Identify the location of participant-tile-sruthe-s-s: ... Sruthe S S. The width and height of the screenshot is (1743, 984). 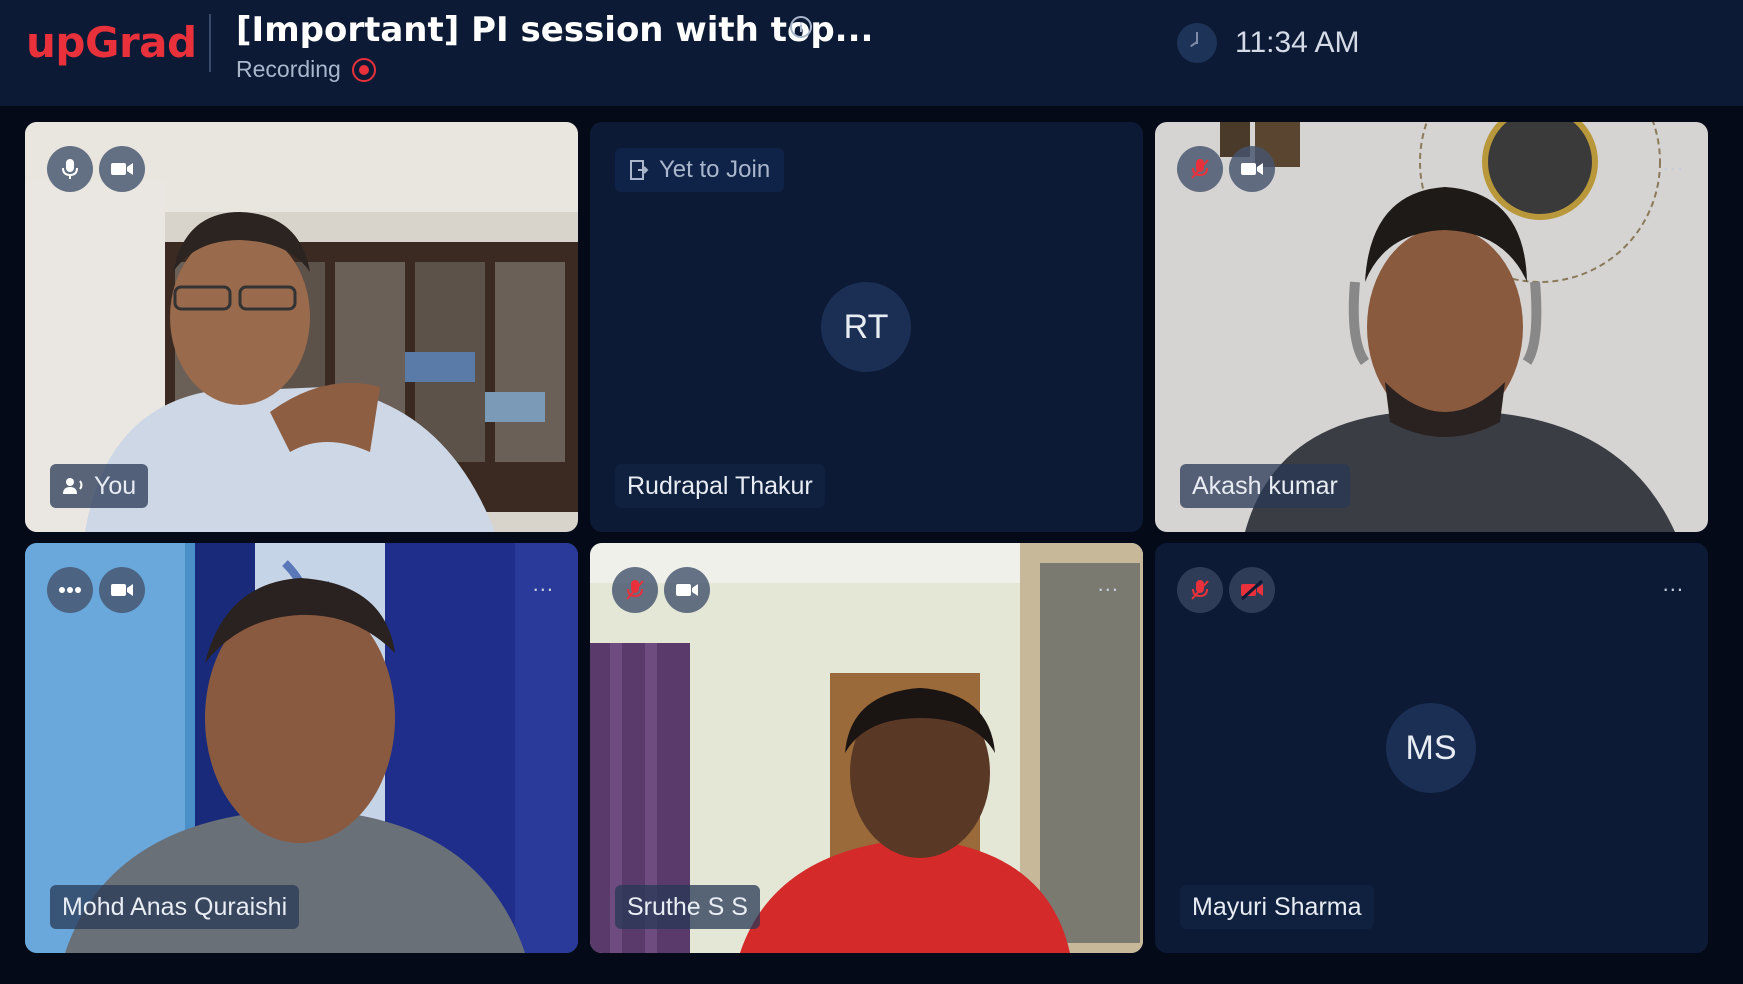
(866, 748).